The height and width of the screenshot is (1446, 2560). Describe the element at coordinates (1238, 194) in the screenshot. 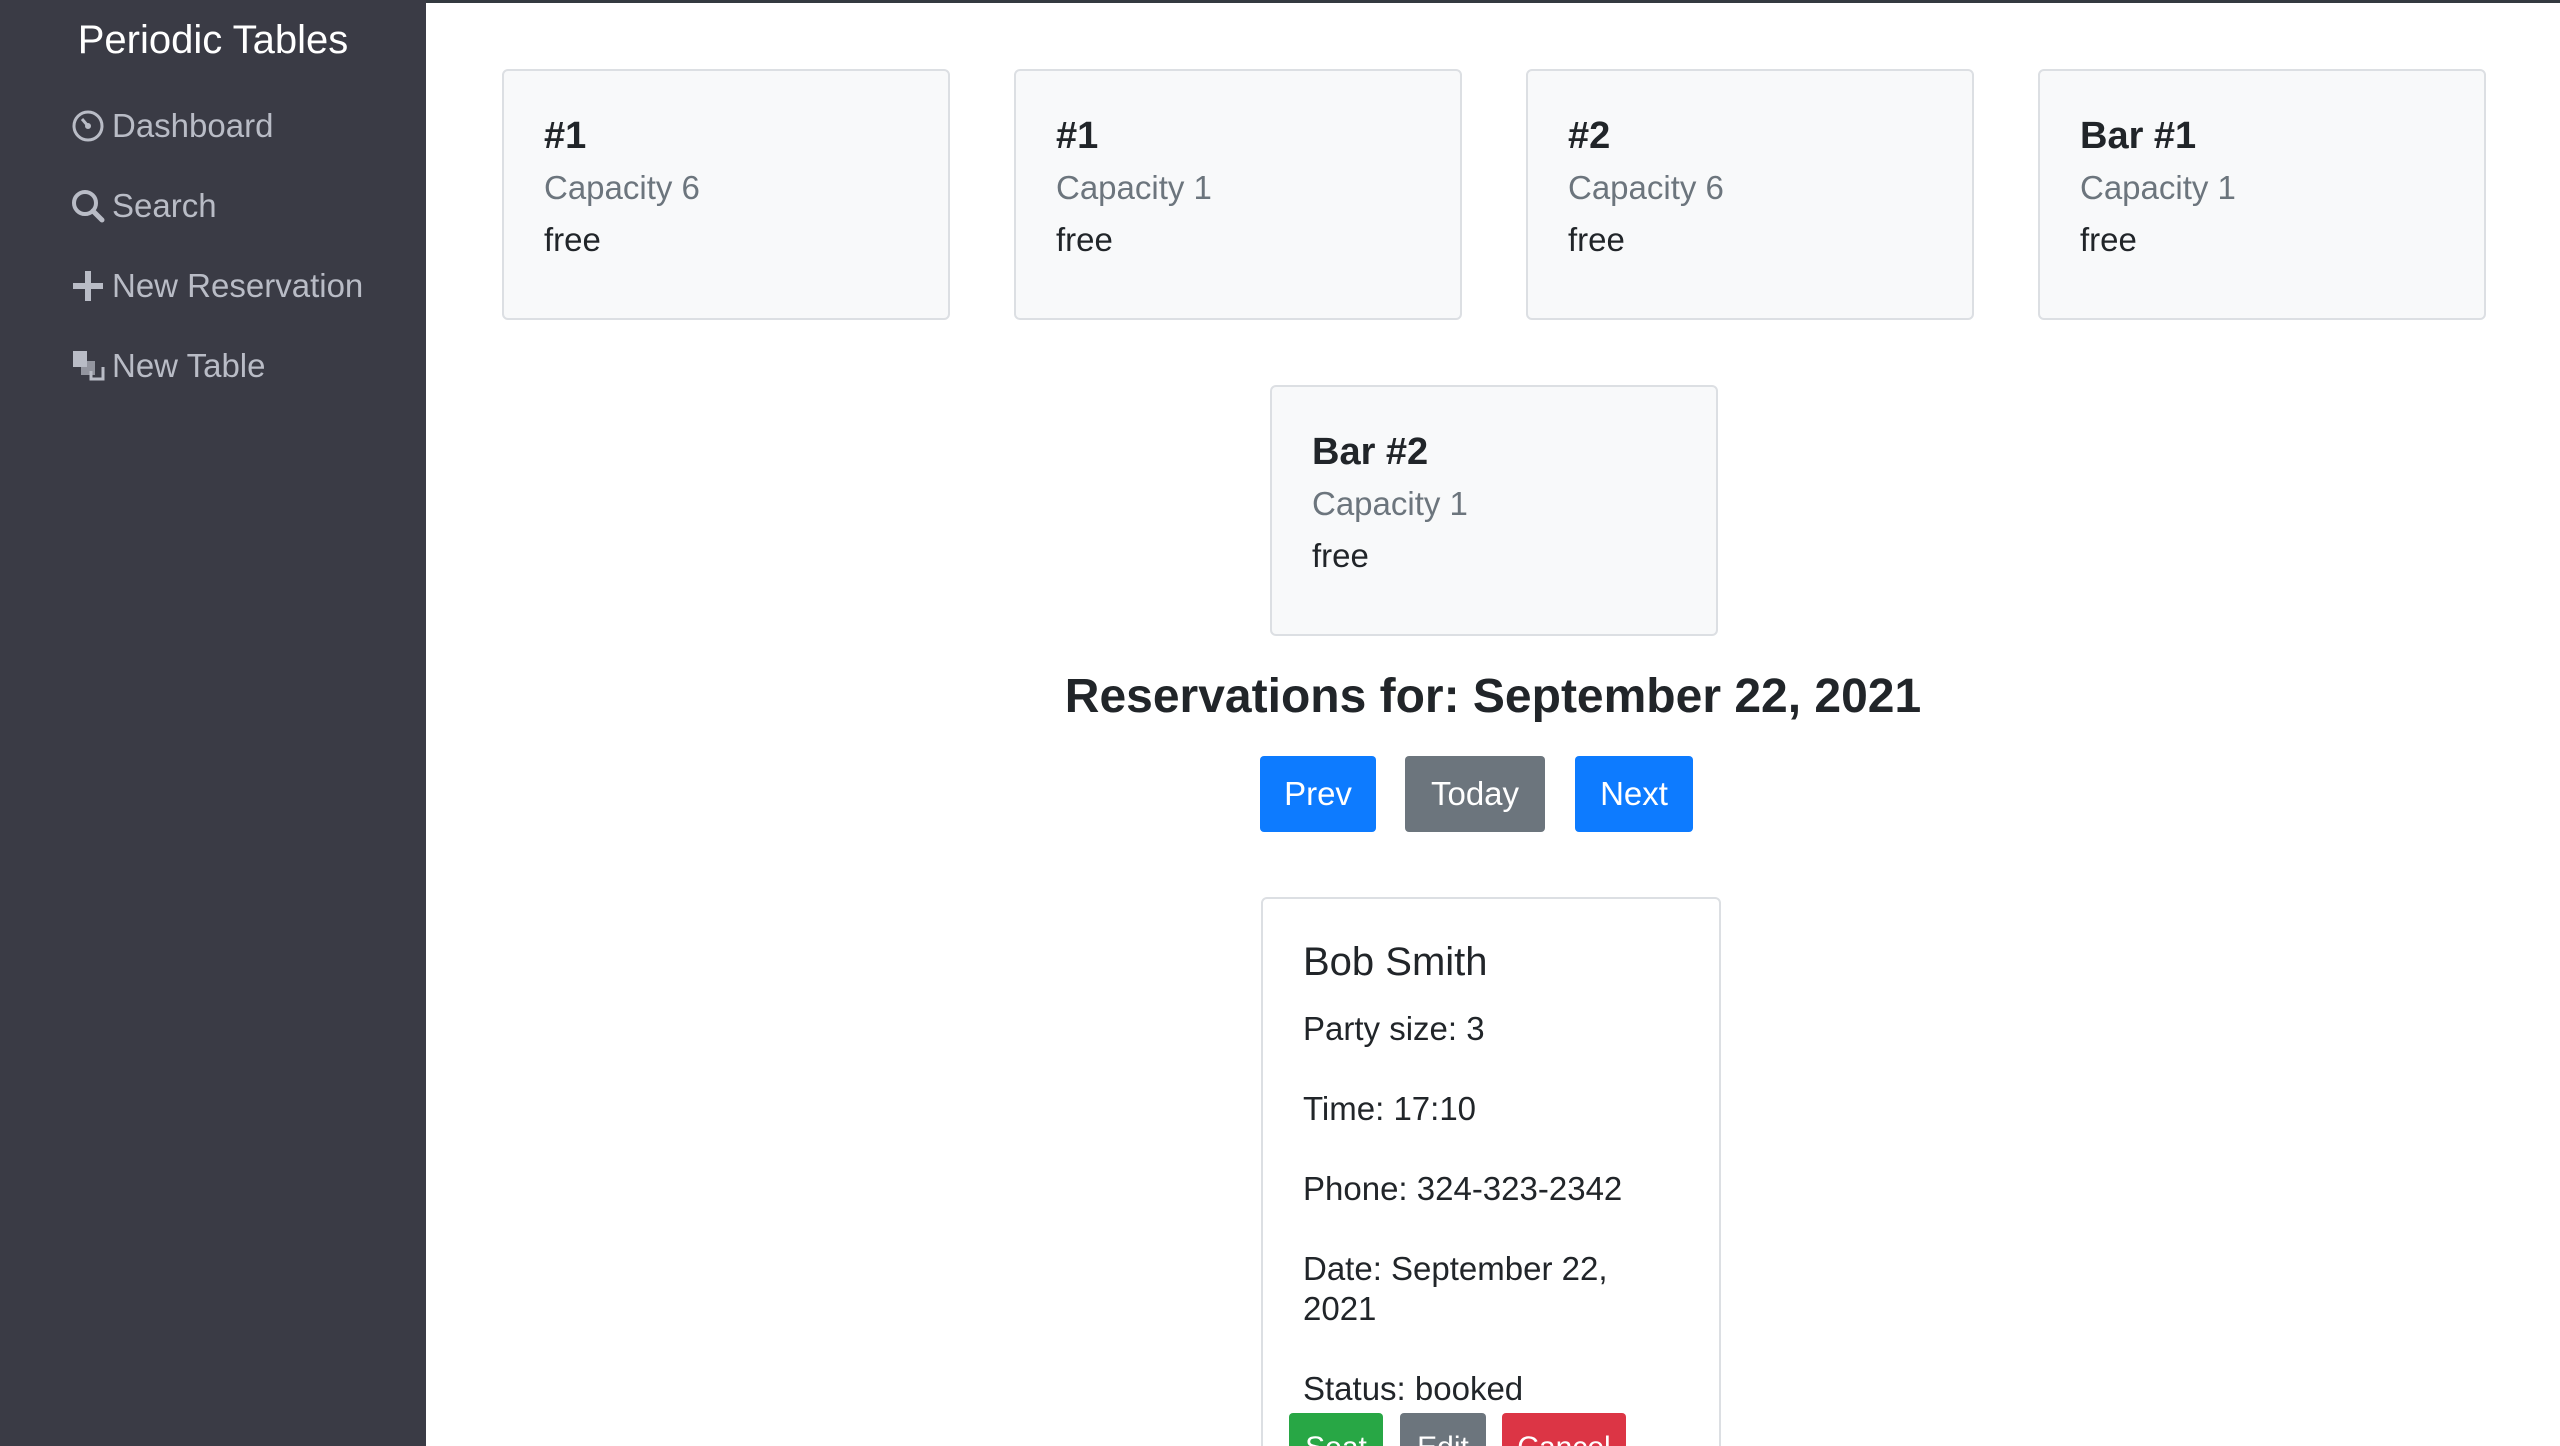

I see `table-card: #1 Capacity 1 free` at that location.